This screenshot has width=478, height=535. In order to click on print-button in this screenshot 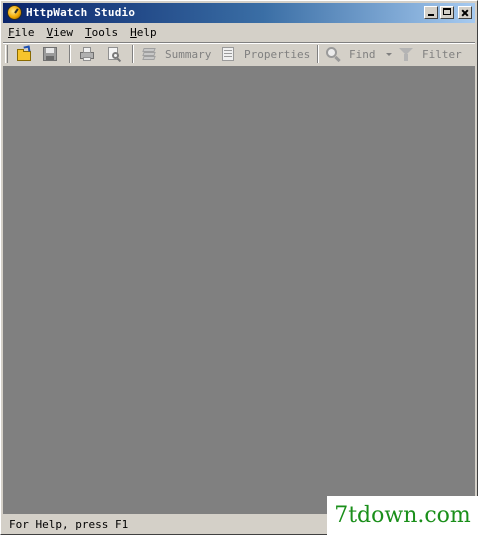, I will do `click(87, 54)`.